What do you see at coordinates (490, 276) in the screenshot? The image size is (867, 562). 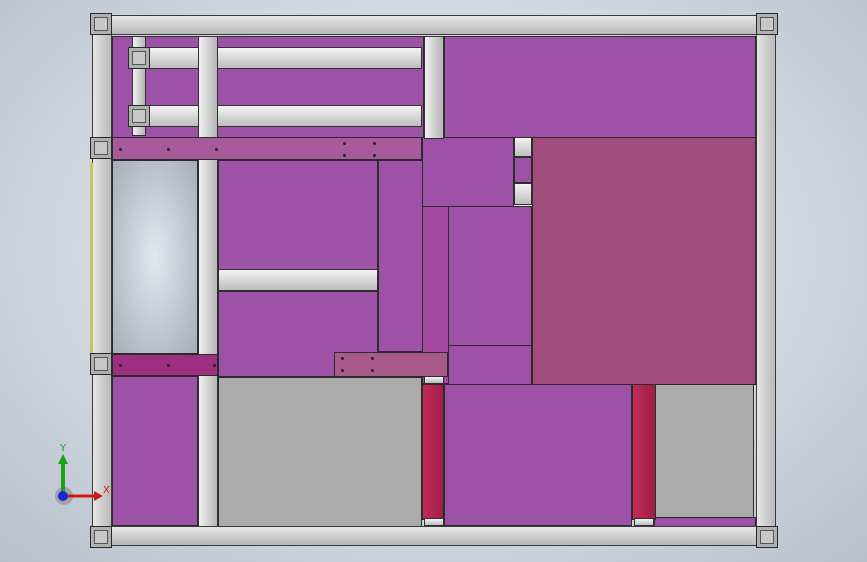 I see `panel-center-right` at bounding box center [490, 276].